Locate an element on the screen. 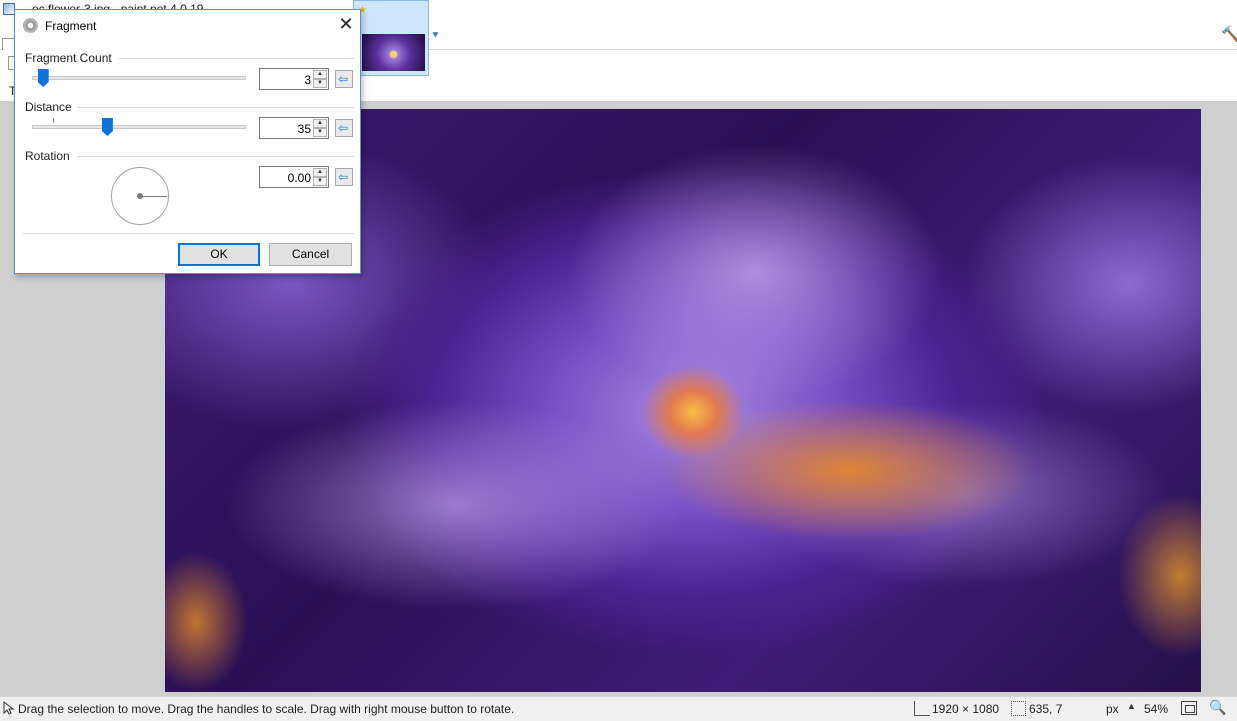  hammer-icon: 🔨 is located at coordinates (1229, 34).